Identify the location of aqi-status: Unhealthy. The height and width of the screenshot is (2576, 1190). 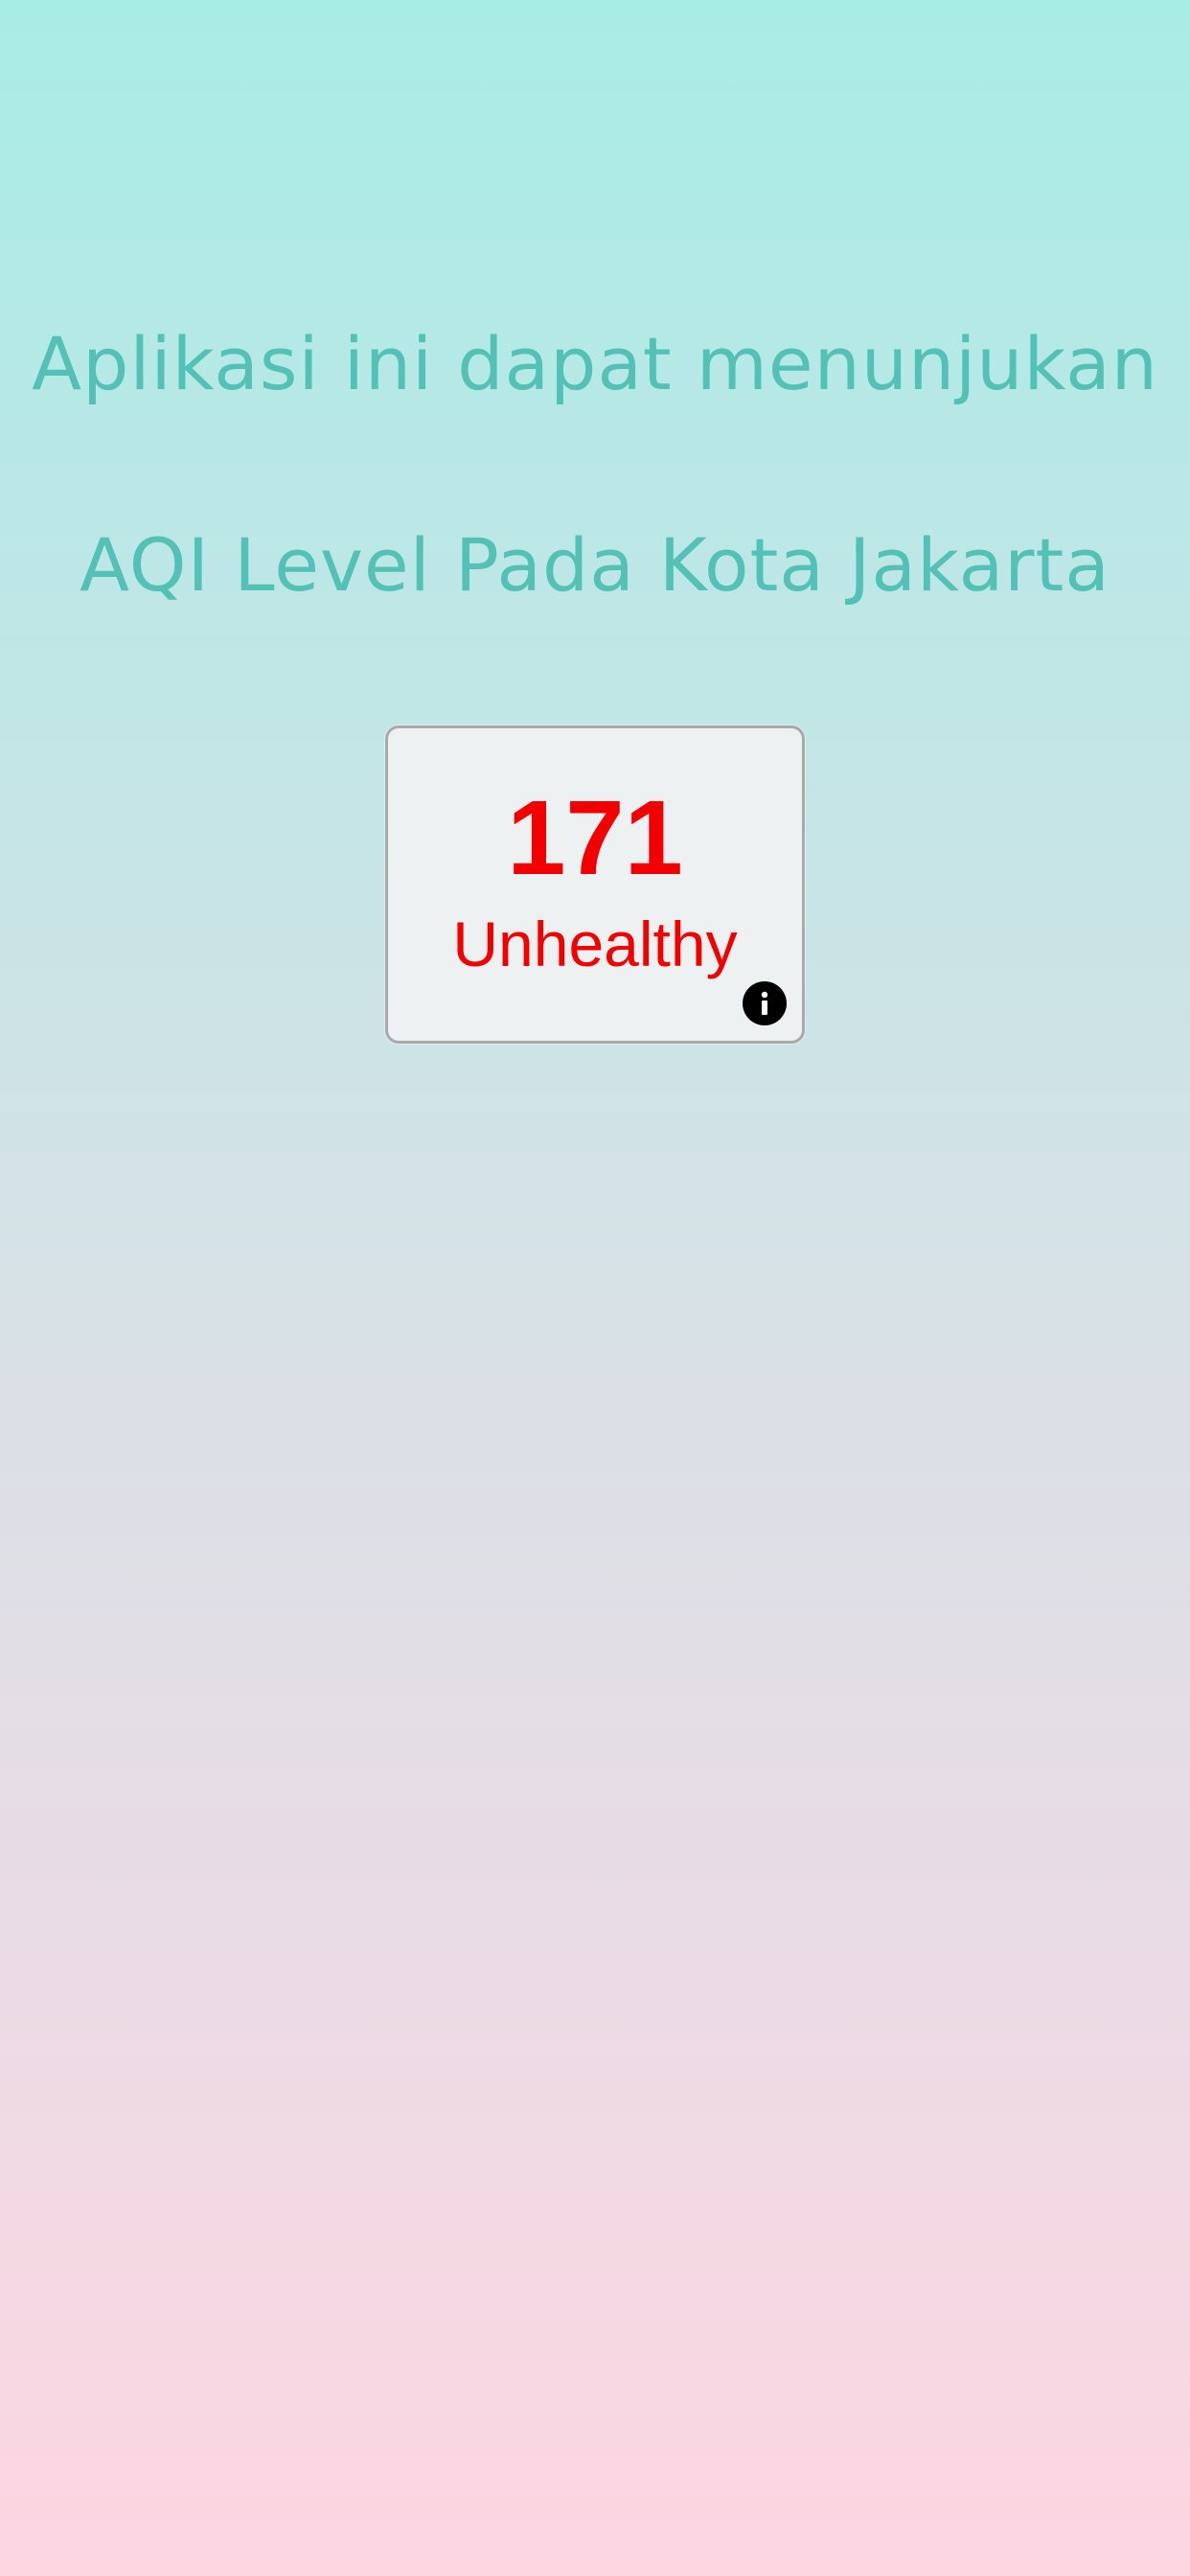
(595, 943).